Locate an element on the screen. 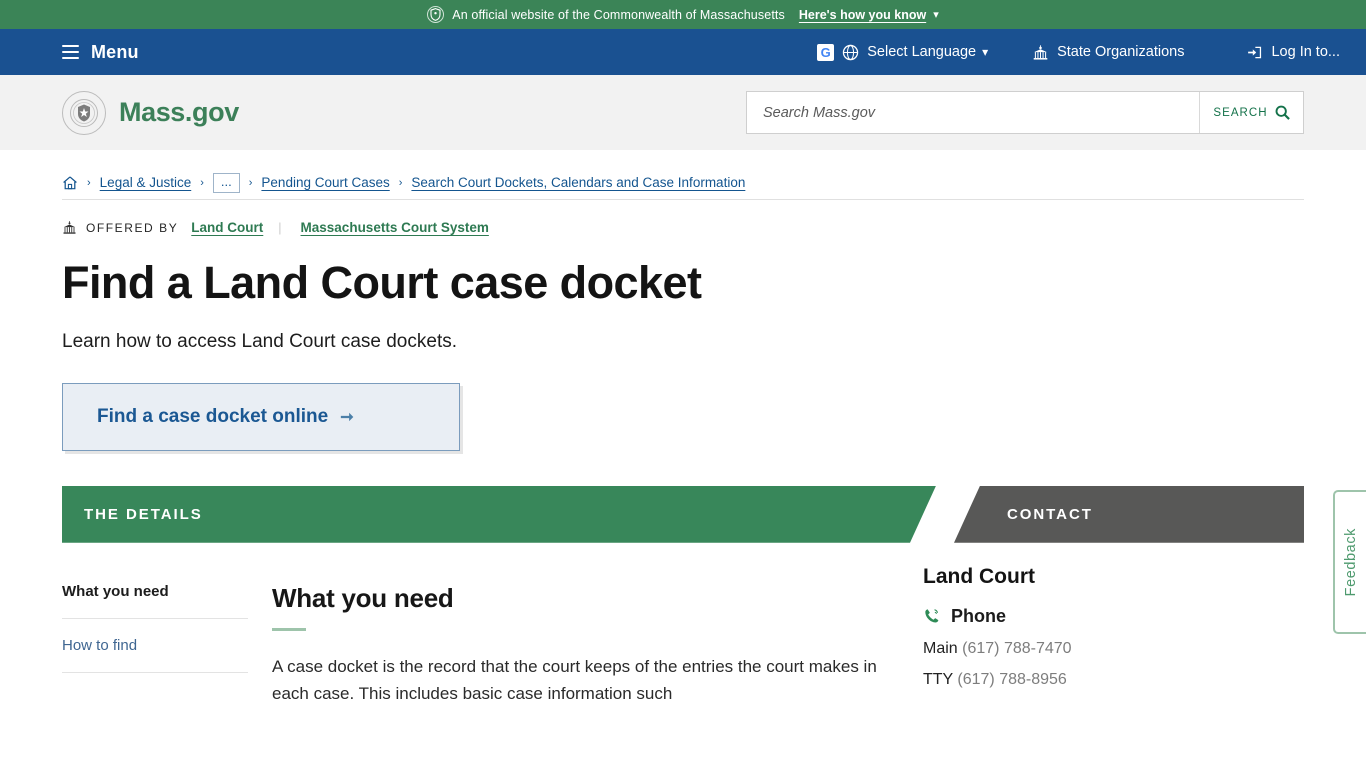 The height and width of the screenshot is (768, 1366). how-you-know-label: Here's how you know is located at coordinates (862, 14).